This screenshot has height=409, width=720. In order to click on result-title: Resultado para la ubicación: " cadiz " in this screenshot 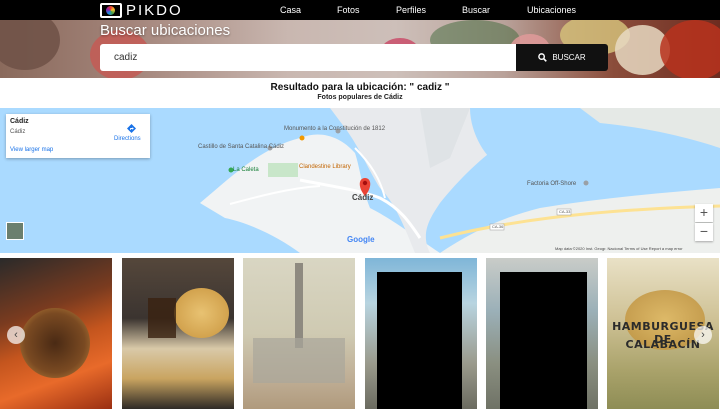, I will do `click(360, 87)`.